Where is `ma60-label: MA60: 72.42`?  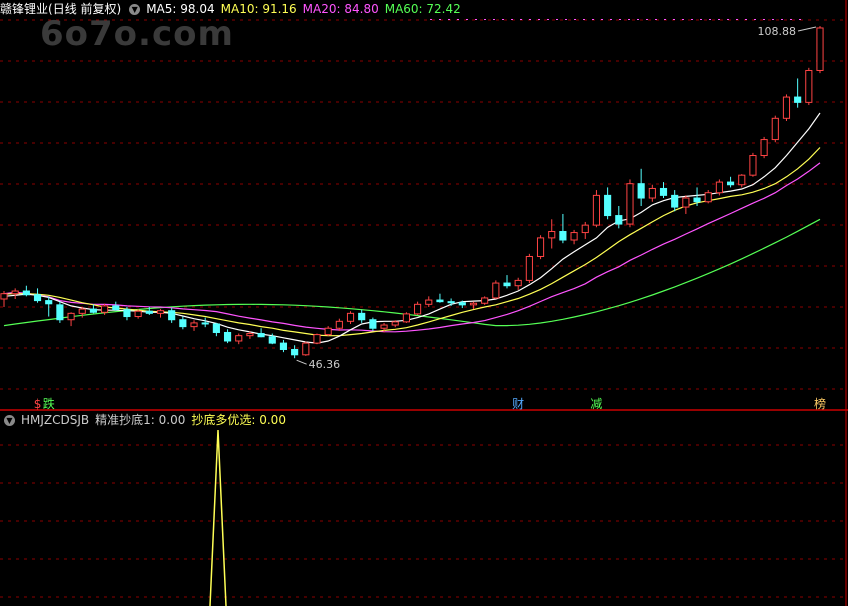 ma60-label: MA60: 72.42 is located at coordinates (422, 9).